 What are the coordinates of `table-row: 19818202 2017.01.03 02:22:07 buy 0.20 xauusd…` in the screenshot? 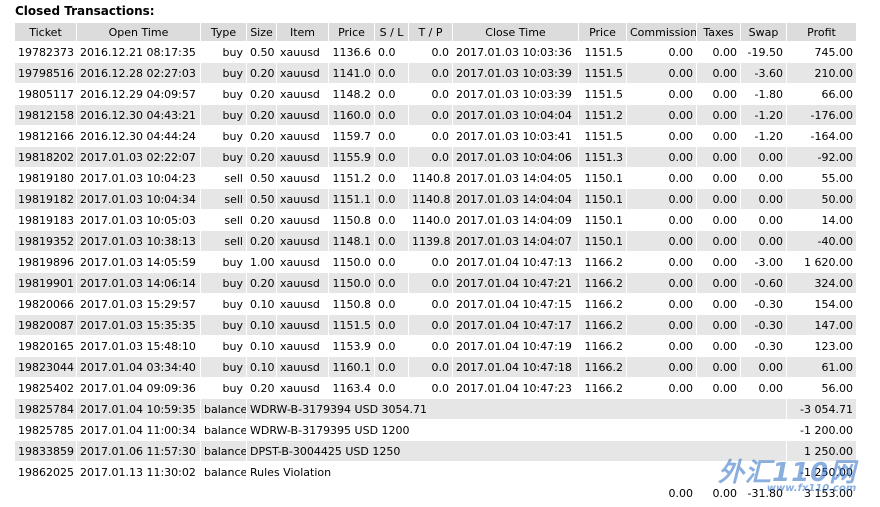 It's located at (435, 157).